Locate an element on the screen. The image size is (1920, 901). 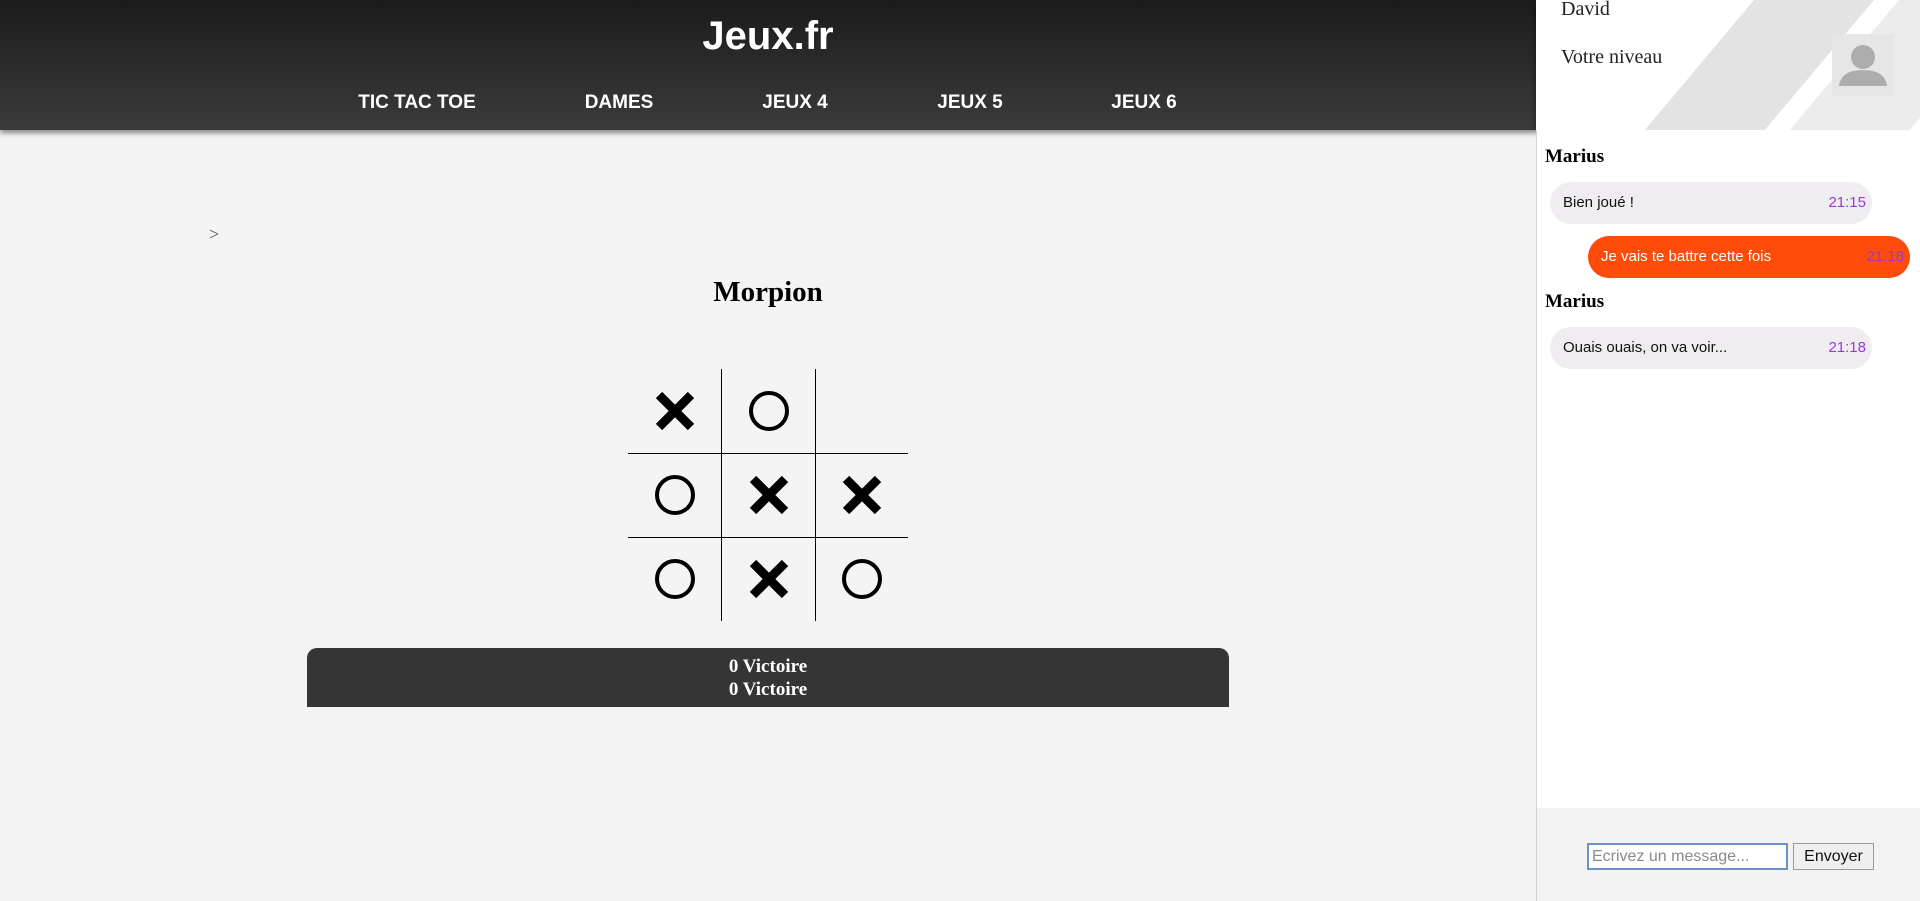
chat-composer: Envoyer is located at coordinates (1728, 854).